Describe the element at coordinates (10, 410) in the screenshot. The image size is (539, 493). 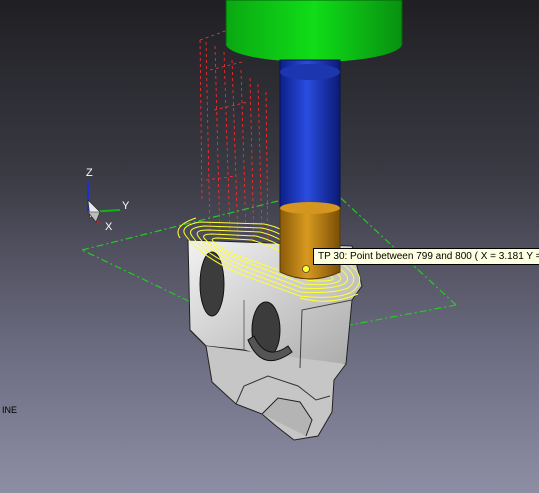
I see `mode-label: INE` at that location.